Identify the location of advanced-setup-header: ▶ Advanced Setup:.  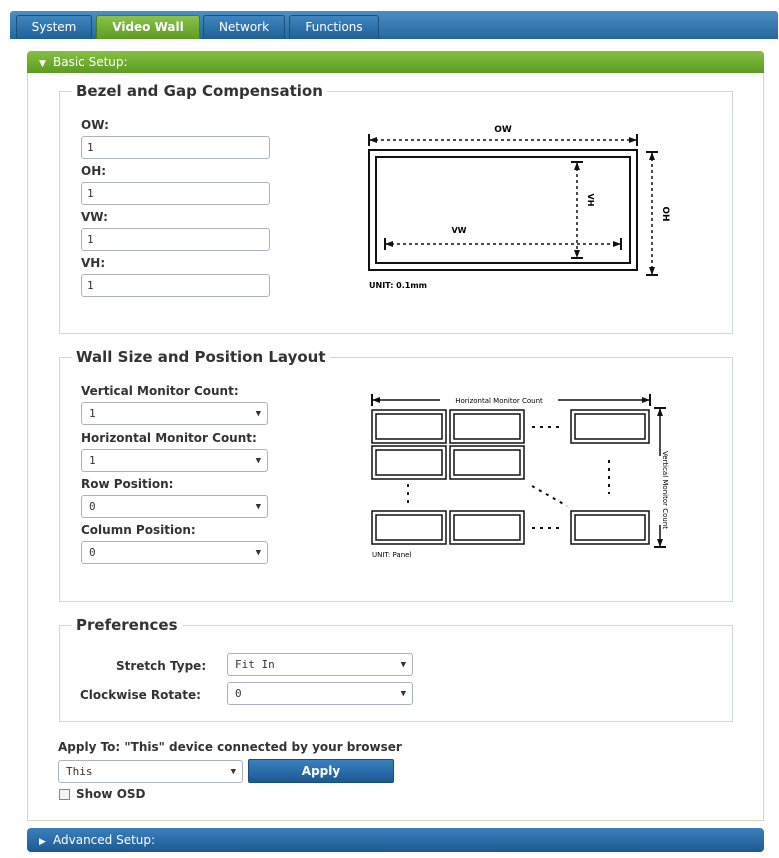
(395, 840).